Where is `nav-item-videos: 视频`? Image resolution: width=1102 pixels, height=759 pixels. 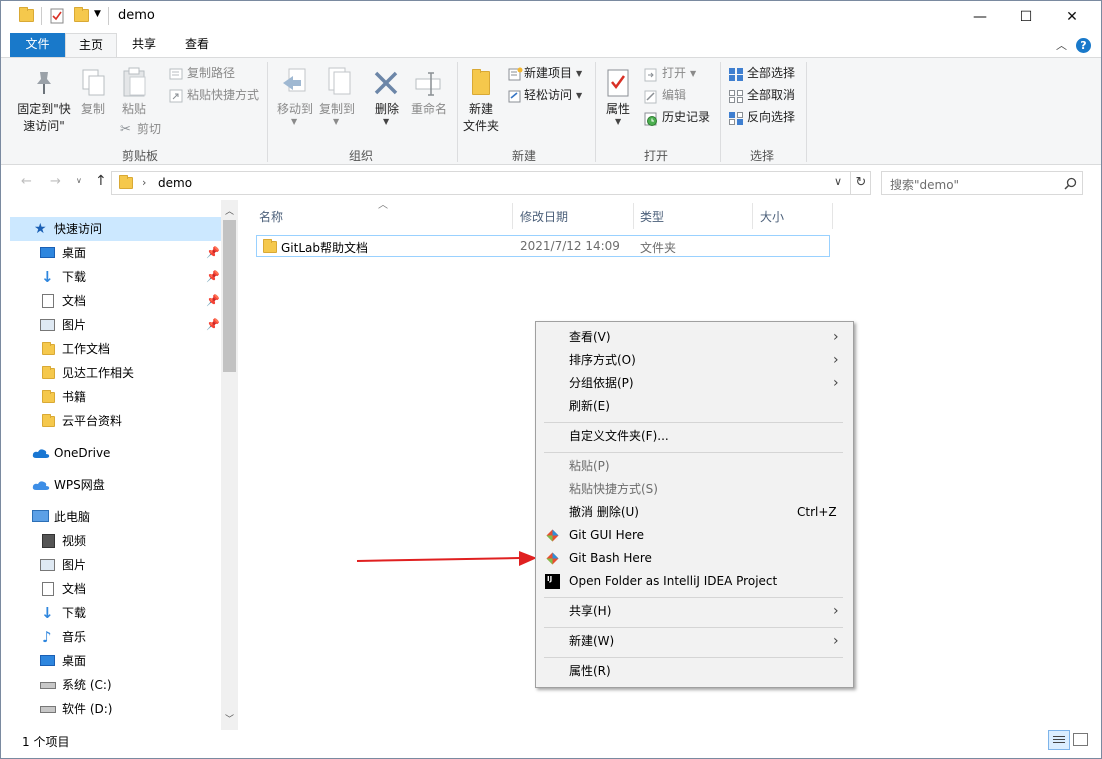
nav-item-videos: 视频 is located at coordinates (116, 541).